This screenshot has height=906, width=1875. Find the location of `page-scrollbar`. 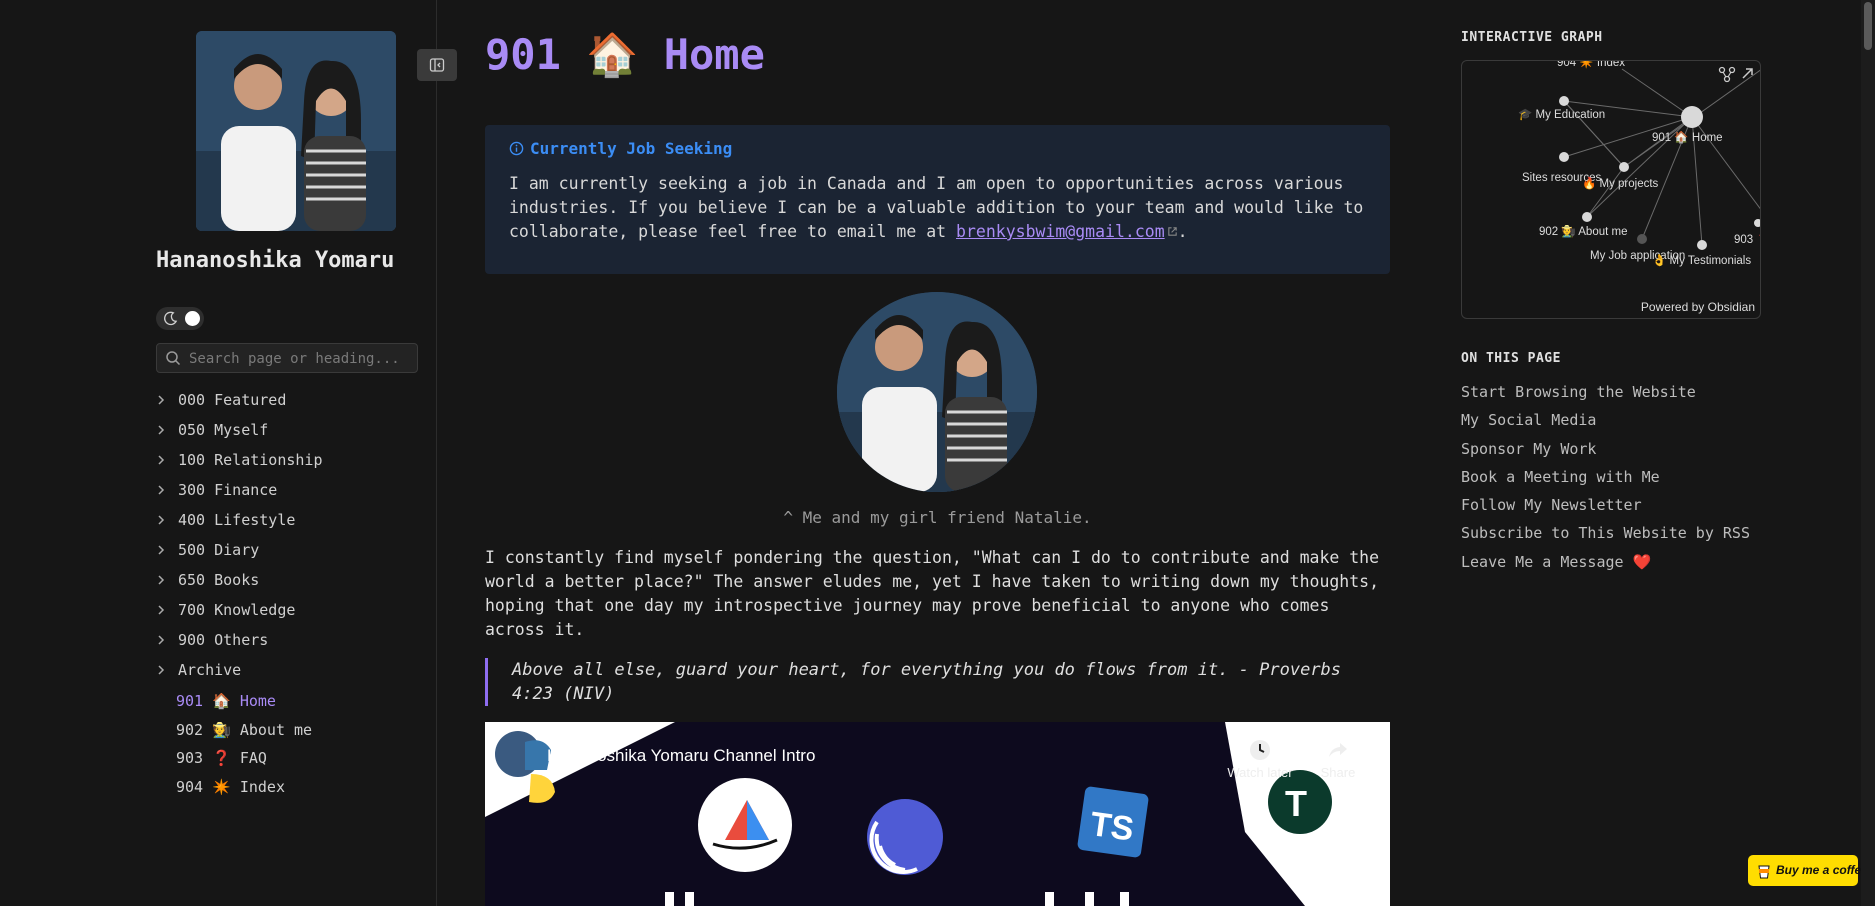

page-scrollbar is located at coordinates (1868, 453).